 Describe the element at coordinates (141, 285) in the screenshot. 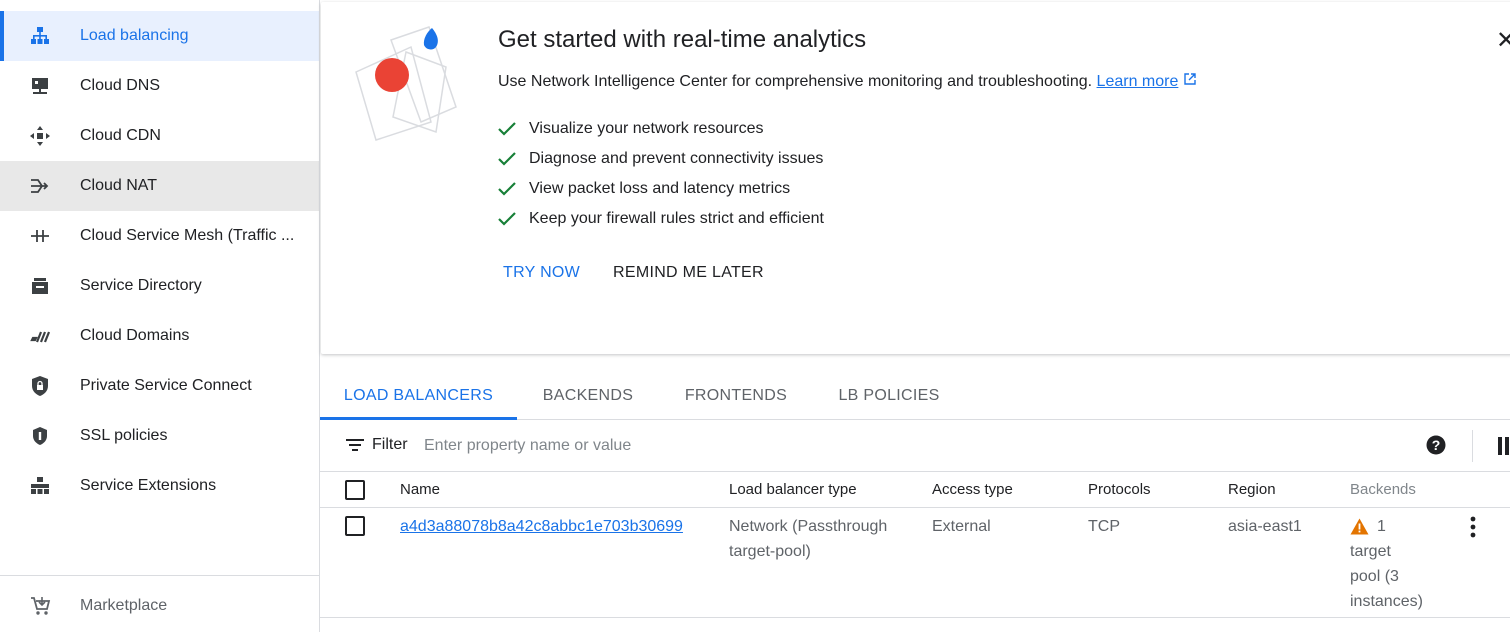

I see `sidebar-item-label: Service Directory` at that location.